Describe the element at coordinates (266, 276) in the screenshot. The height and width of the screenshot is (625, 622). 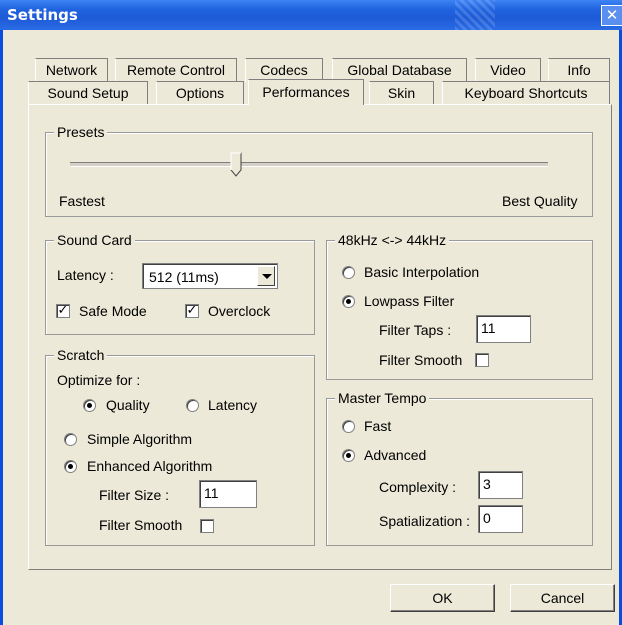
I see `chevron-down-icon` at that location.